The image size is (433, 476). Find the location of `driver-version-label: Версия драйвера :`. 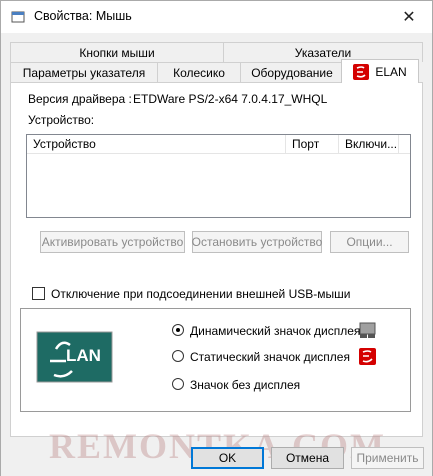

driver-version-label: Версия драйвера : is located at coordinates (80, 99).